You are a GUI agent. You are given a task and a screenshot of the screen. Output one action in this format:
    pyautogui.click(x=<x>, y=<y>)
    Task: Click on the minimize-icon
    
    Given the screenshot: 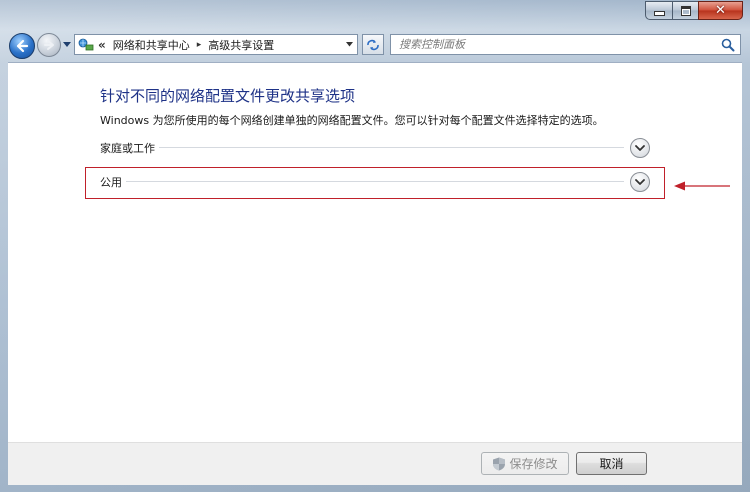 What is the action you would take?
    pyautogui.click(x=659, y=13)
    